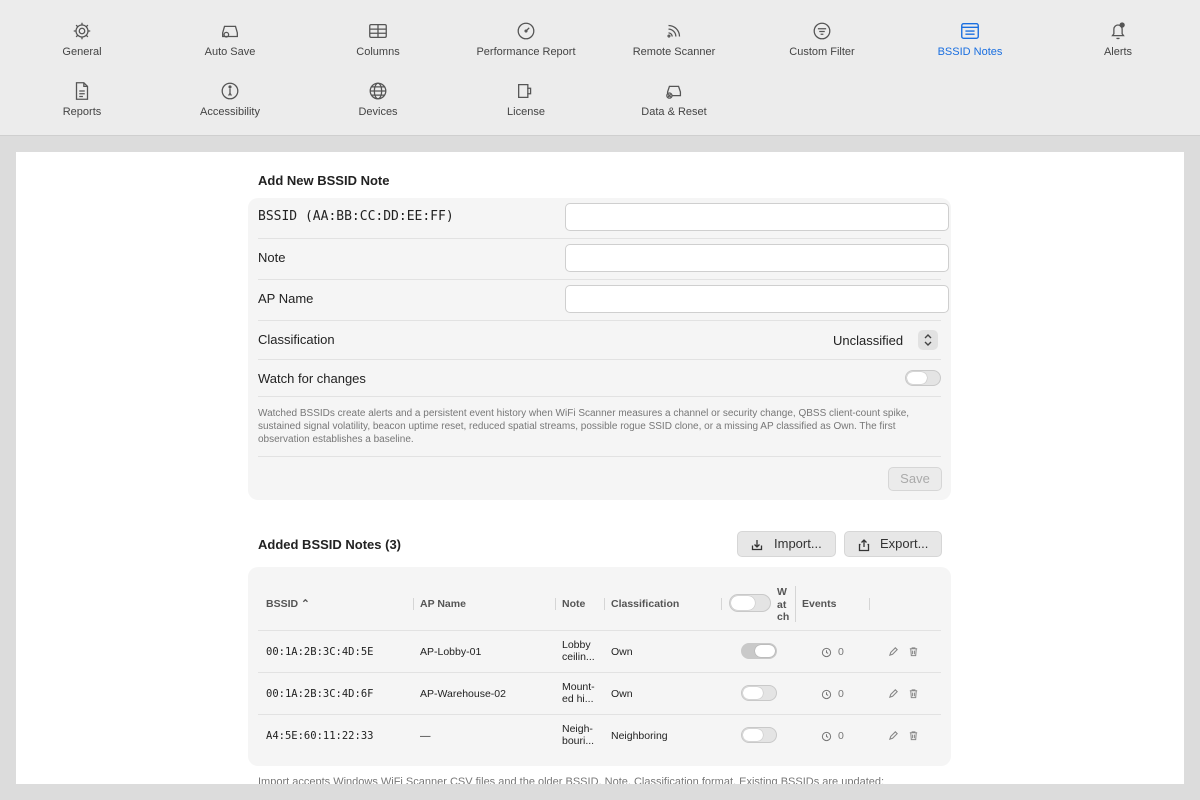 The height and width of the screenshot is (800, 1200). What do you see at coordinates (970, 31) in the screenshot?
I see `notes-icon` at bounding box center [970, 31].